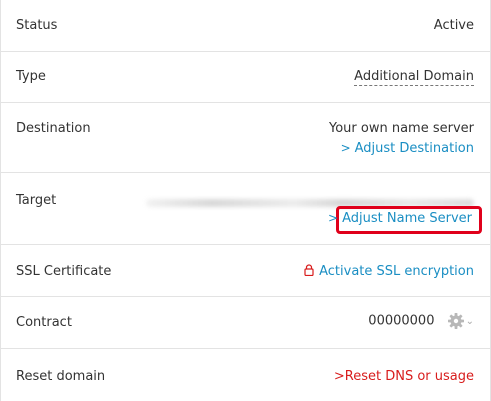  Describe the element at coordinates (470, 321) in the screenshot. I see `caret-down-icon: ⌄` at that location.